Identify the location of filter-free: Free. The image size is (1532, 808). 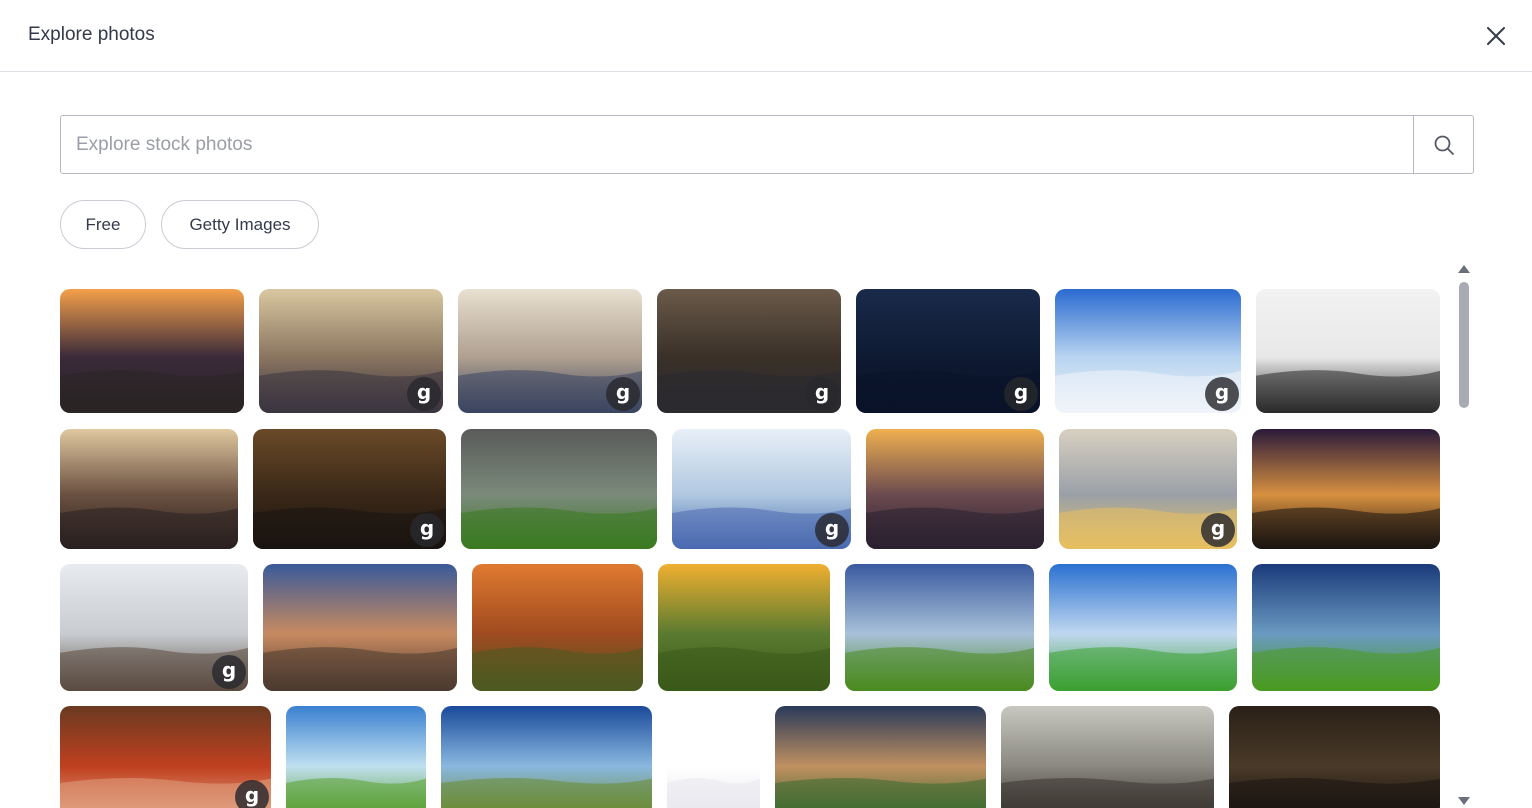
(103, 224).